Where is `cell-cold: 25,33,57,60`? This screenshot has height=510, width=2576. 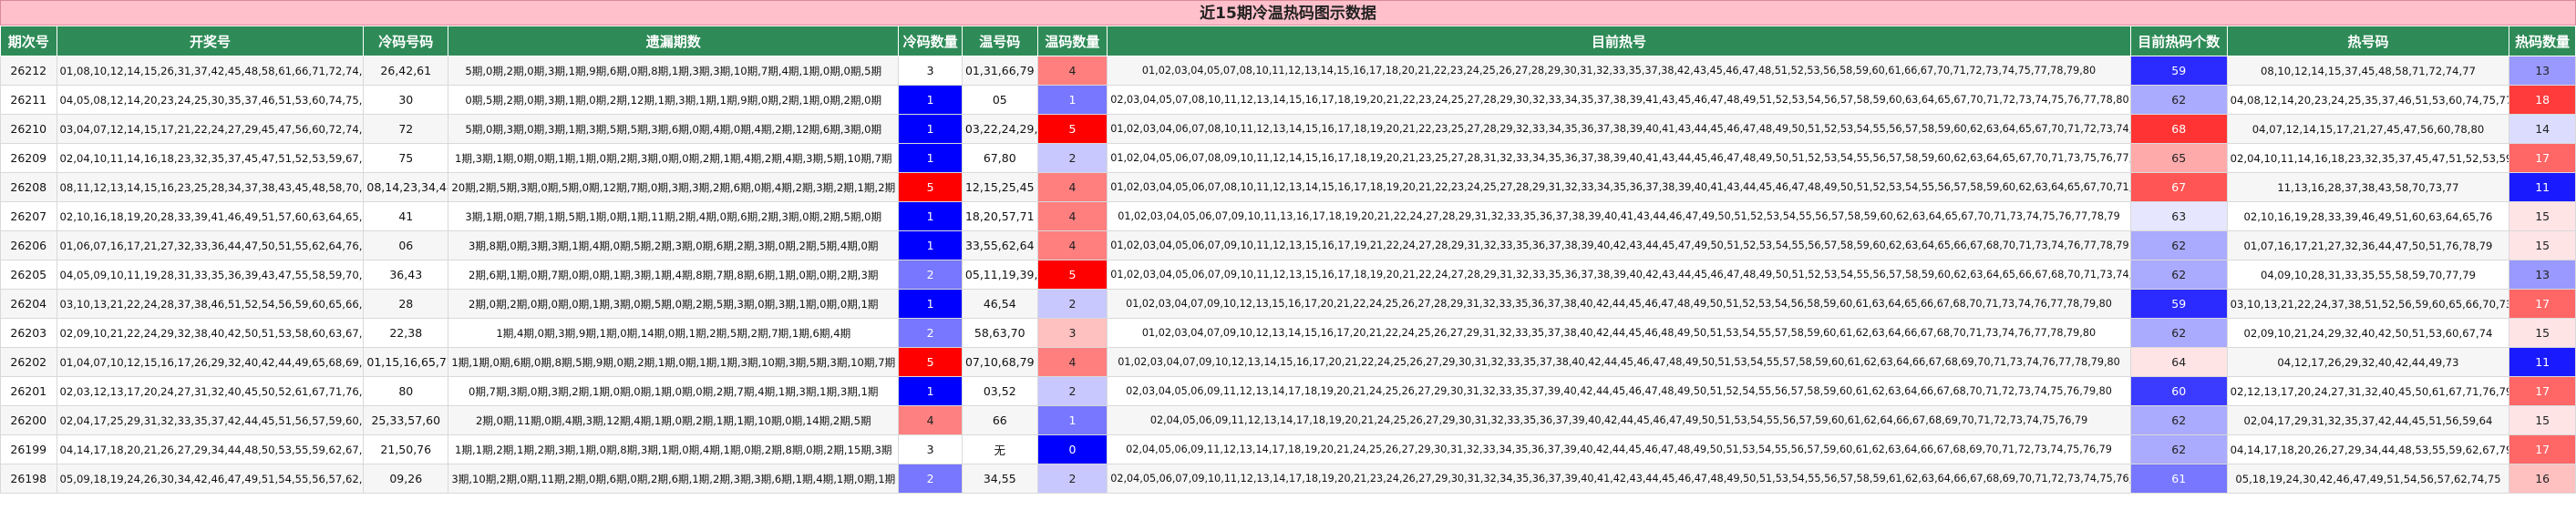
cell-cold: 25,33,57,60 is located at coordinates (406, 420).